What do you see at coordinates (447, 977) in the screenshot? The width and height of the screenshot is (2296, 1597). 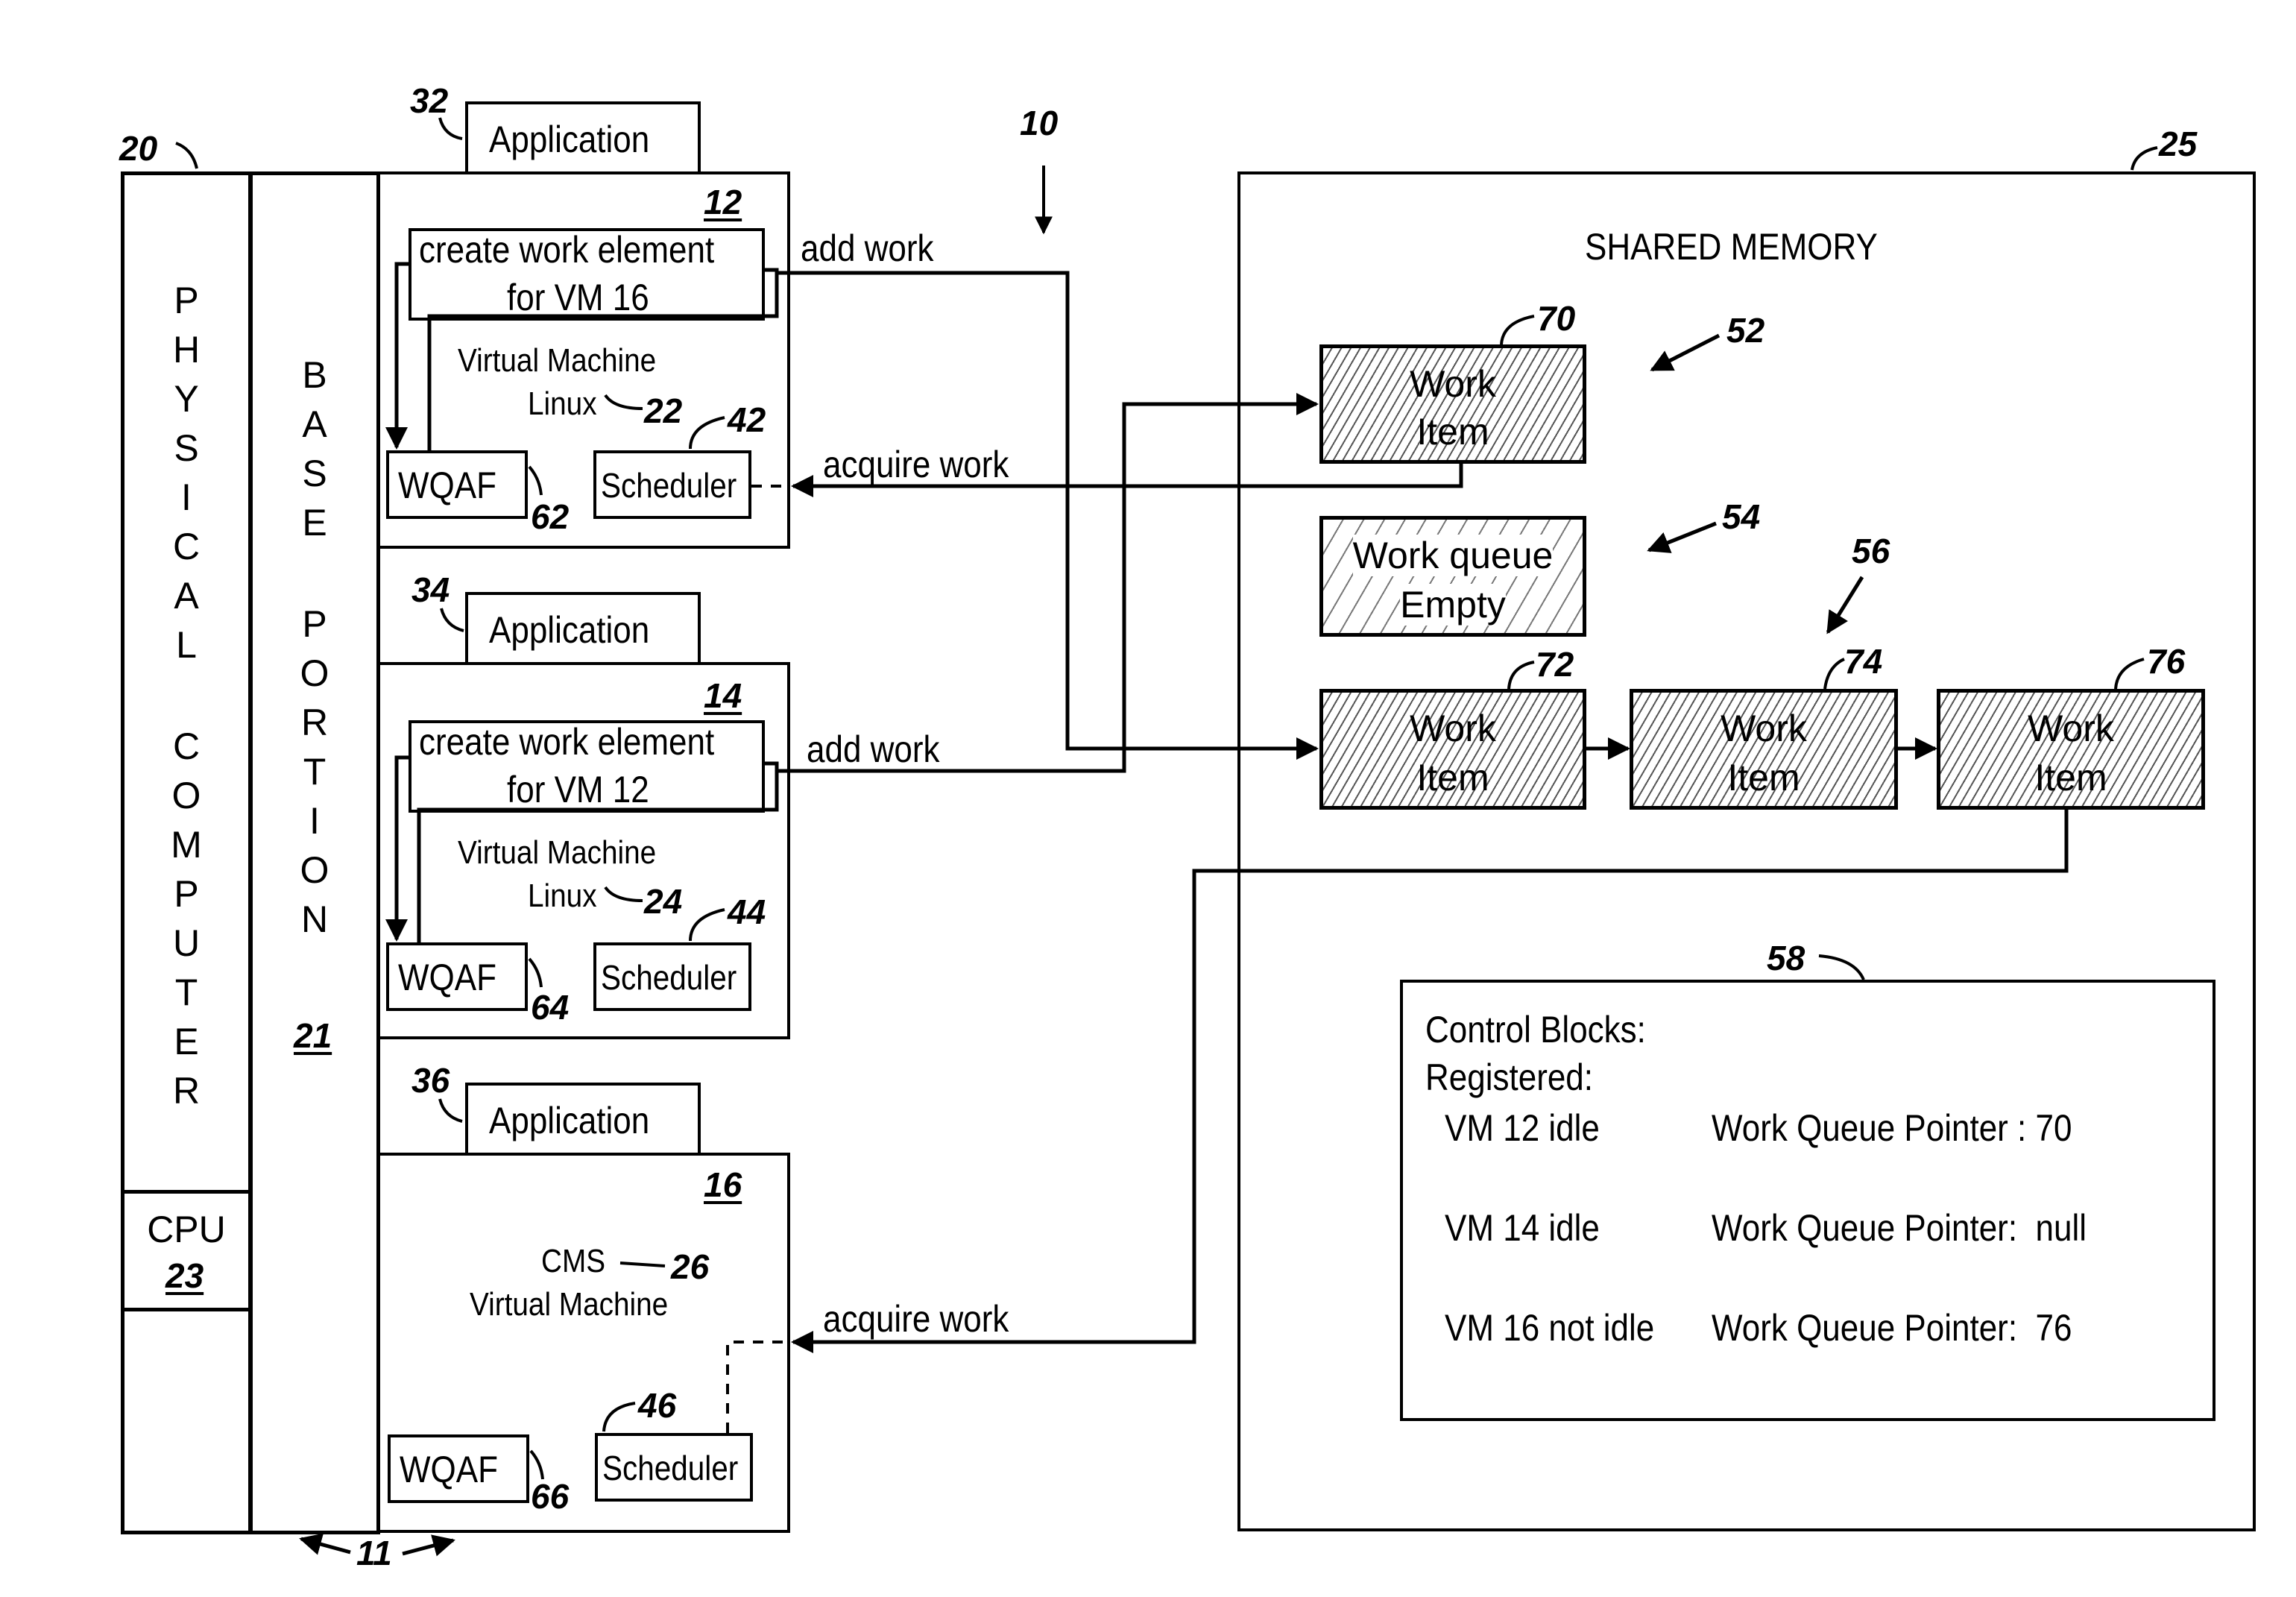 I see `wqaf-label-64: WQAF` at bounding box center [447, 977].